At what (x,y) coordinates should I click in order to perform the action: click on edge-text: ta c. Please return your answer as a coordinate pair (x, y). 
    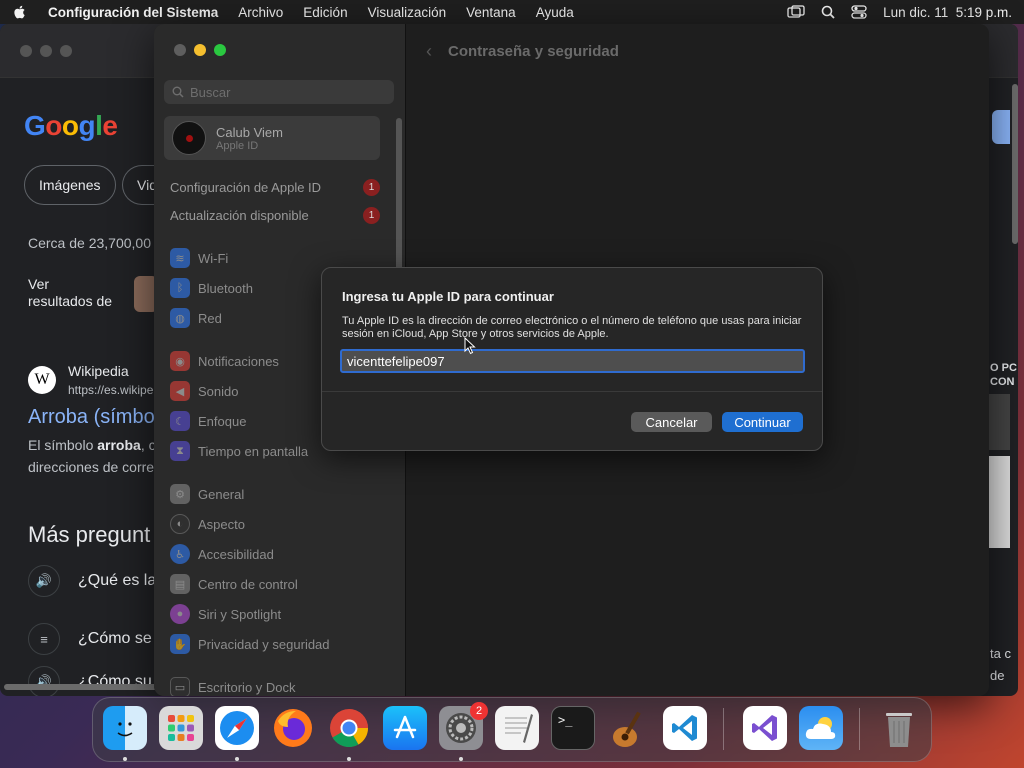
    Looking at the image, I should click on (1000, 653).